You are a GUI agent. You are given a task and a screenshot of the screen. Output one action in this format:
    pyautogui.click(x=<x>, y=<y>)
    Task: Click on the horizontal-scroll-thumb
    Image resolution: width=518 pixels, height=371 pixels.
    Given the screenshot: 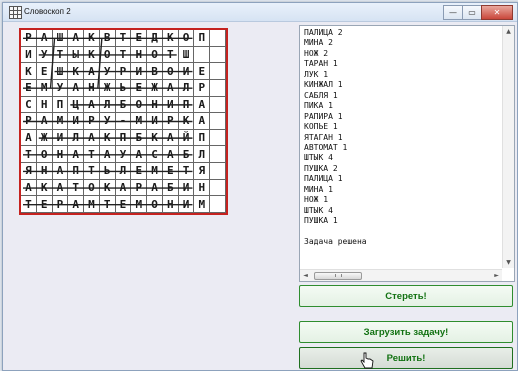 What is the action you would take?
    pyautogui.click(x=338, y=276)
    